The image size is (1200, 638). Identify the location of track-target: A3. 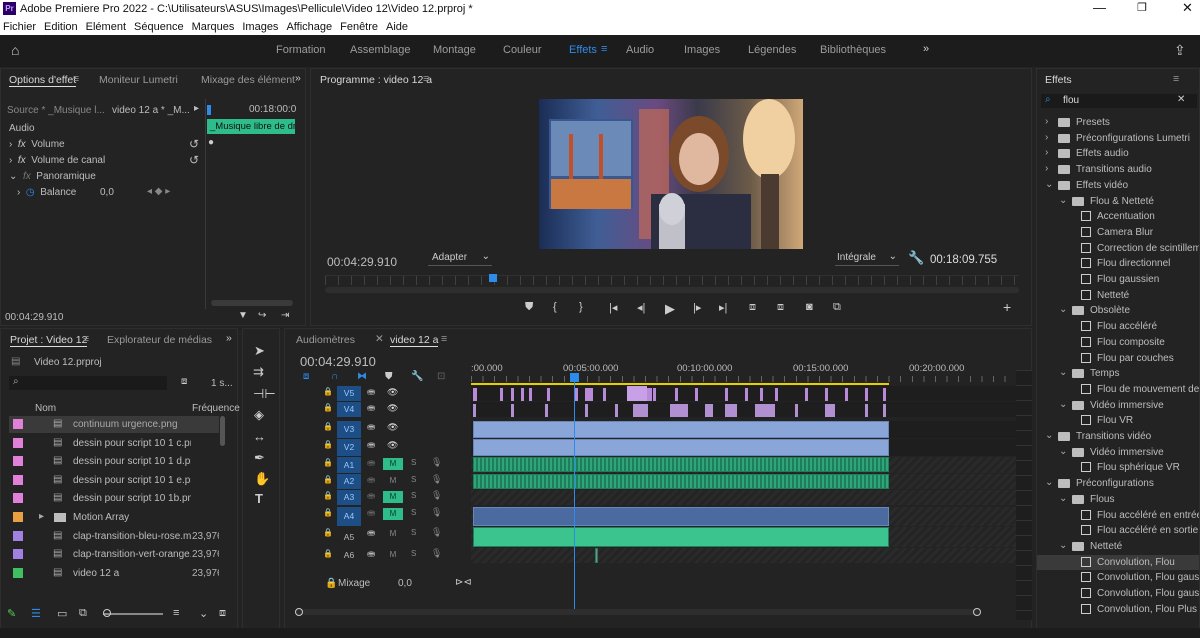
(349, 497).